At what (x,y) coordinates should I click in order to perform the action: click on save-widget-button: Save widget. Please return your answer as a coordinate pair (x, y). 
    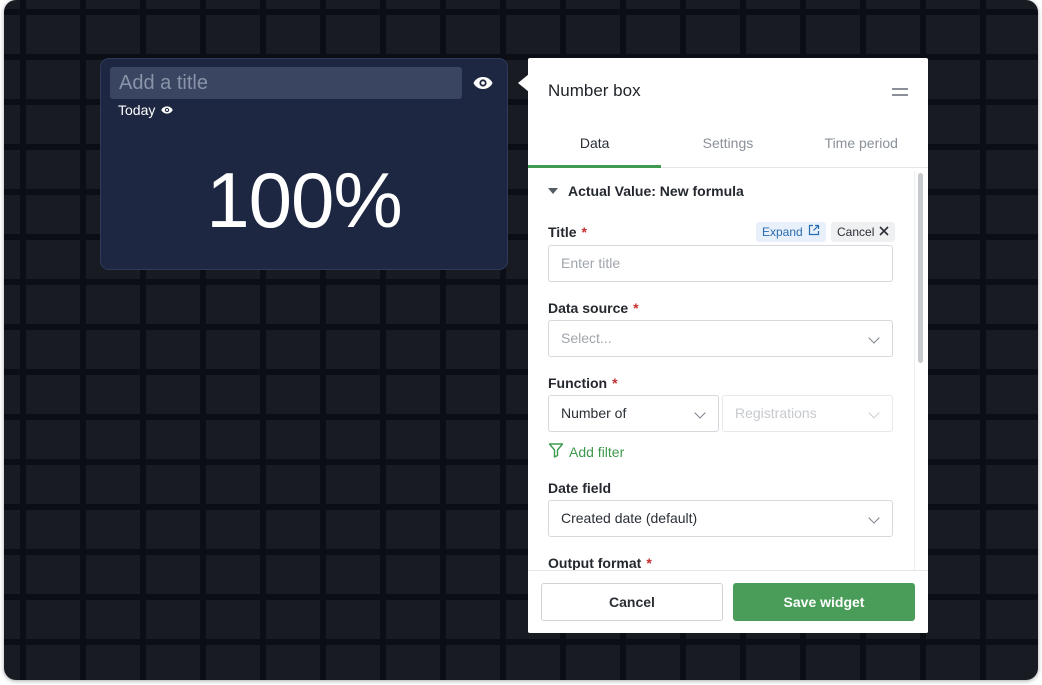
    Looking at the image, I should click on (824, 602).